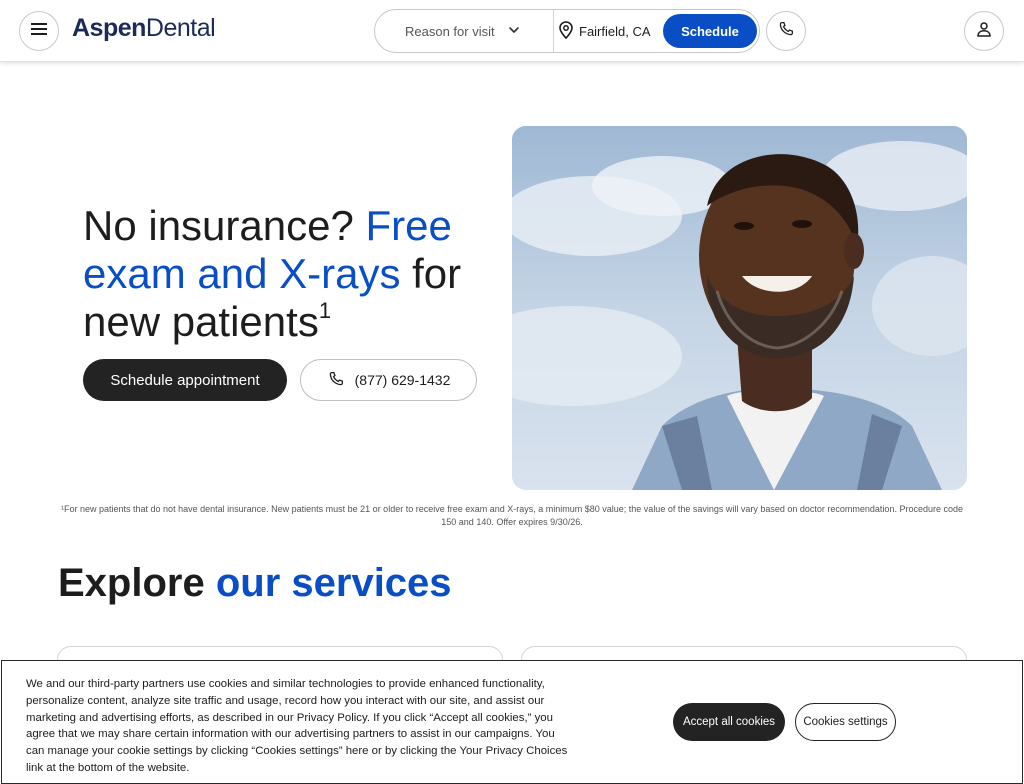  What do you see at coordinates (333, 583) in the screenshot?
I see `services-heading-highlight: our services` at bounding box center [333, 583].